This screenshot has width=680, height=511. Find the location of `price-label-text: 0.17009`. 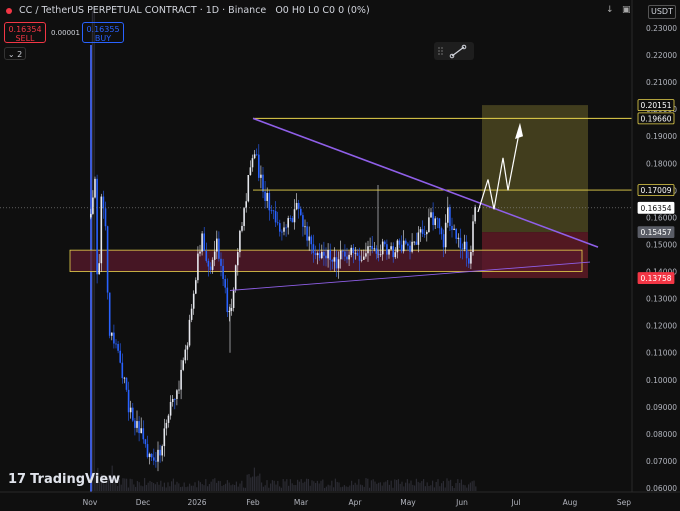

price-label-text: 0.17009 is located at coordinates (655, 190).